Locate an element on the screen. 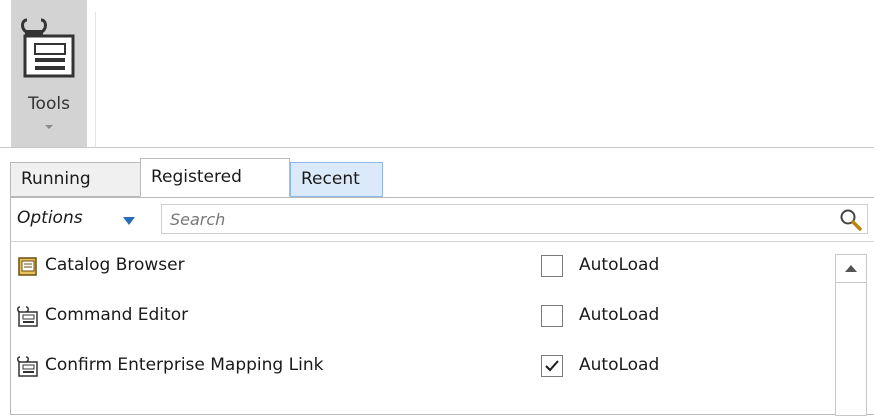  tools-icon is located at coordinates (48, 48).